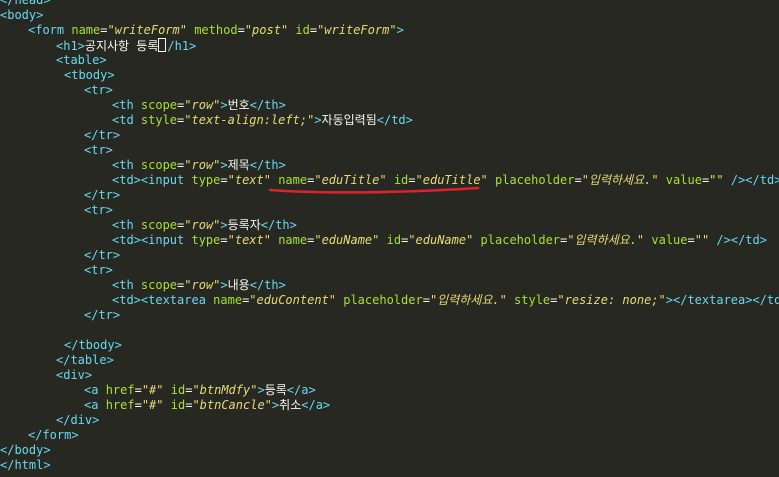 This screenshot has height=477, width=779. I want to click on code-line: <body>, so click(21, 15).